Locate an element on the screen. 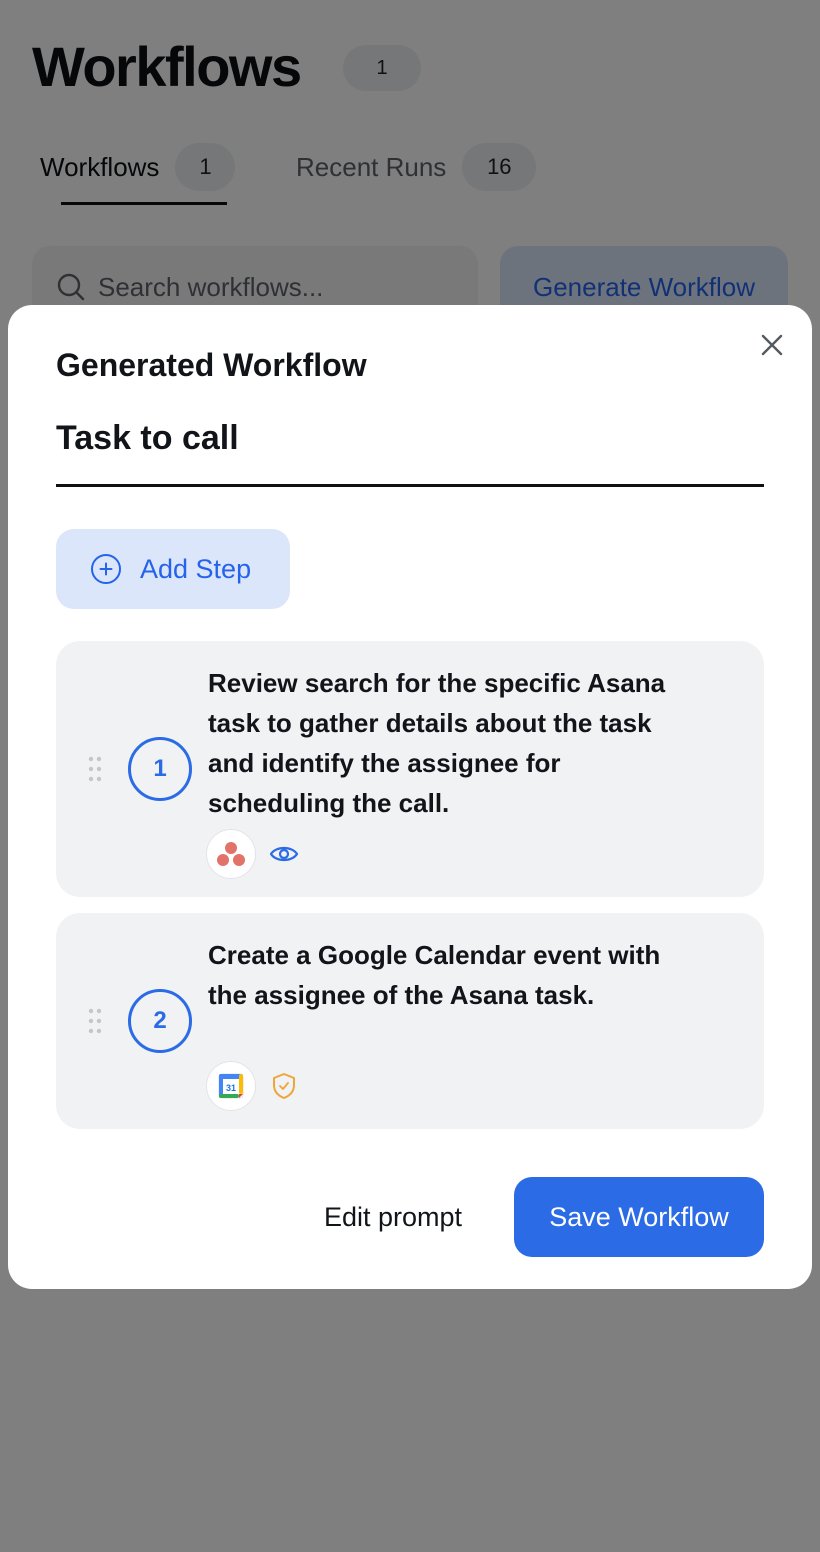 Image resolution: width=820 pixels, height=1552 pixels. save-workflow-button: Save Workflow is located at coordinates (639, 1217).